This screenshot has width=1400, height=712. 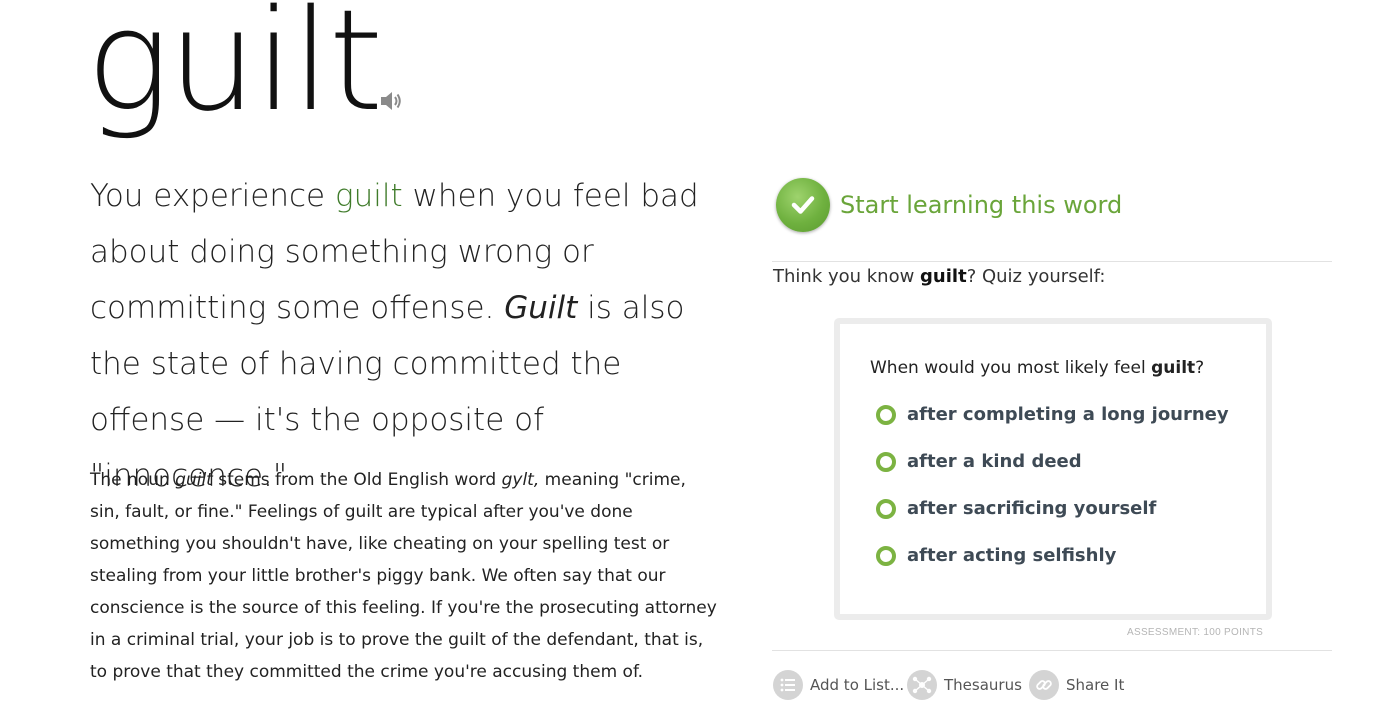 I want to click on short-def-text-1: You experience, so click(x=212, y=196).